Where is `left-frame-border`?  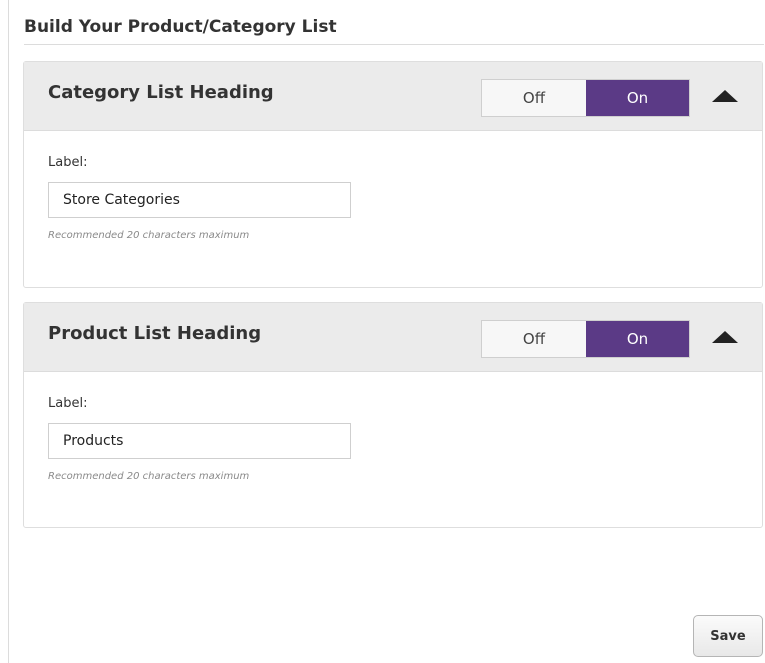
left-frame-border is located at coordinates (4, 331).